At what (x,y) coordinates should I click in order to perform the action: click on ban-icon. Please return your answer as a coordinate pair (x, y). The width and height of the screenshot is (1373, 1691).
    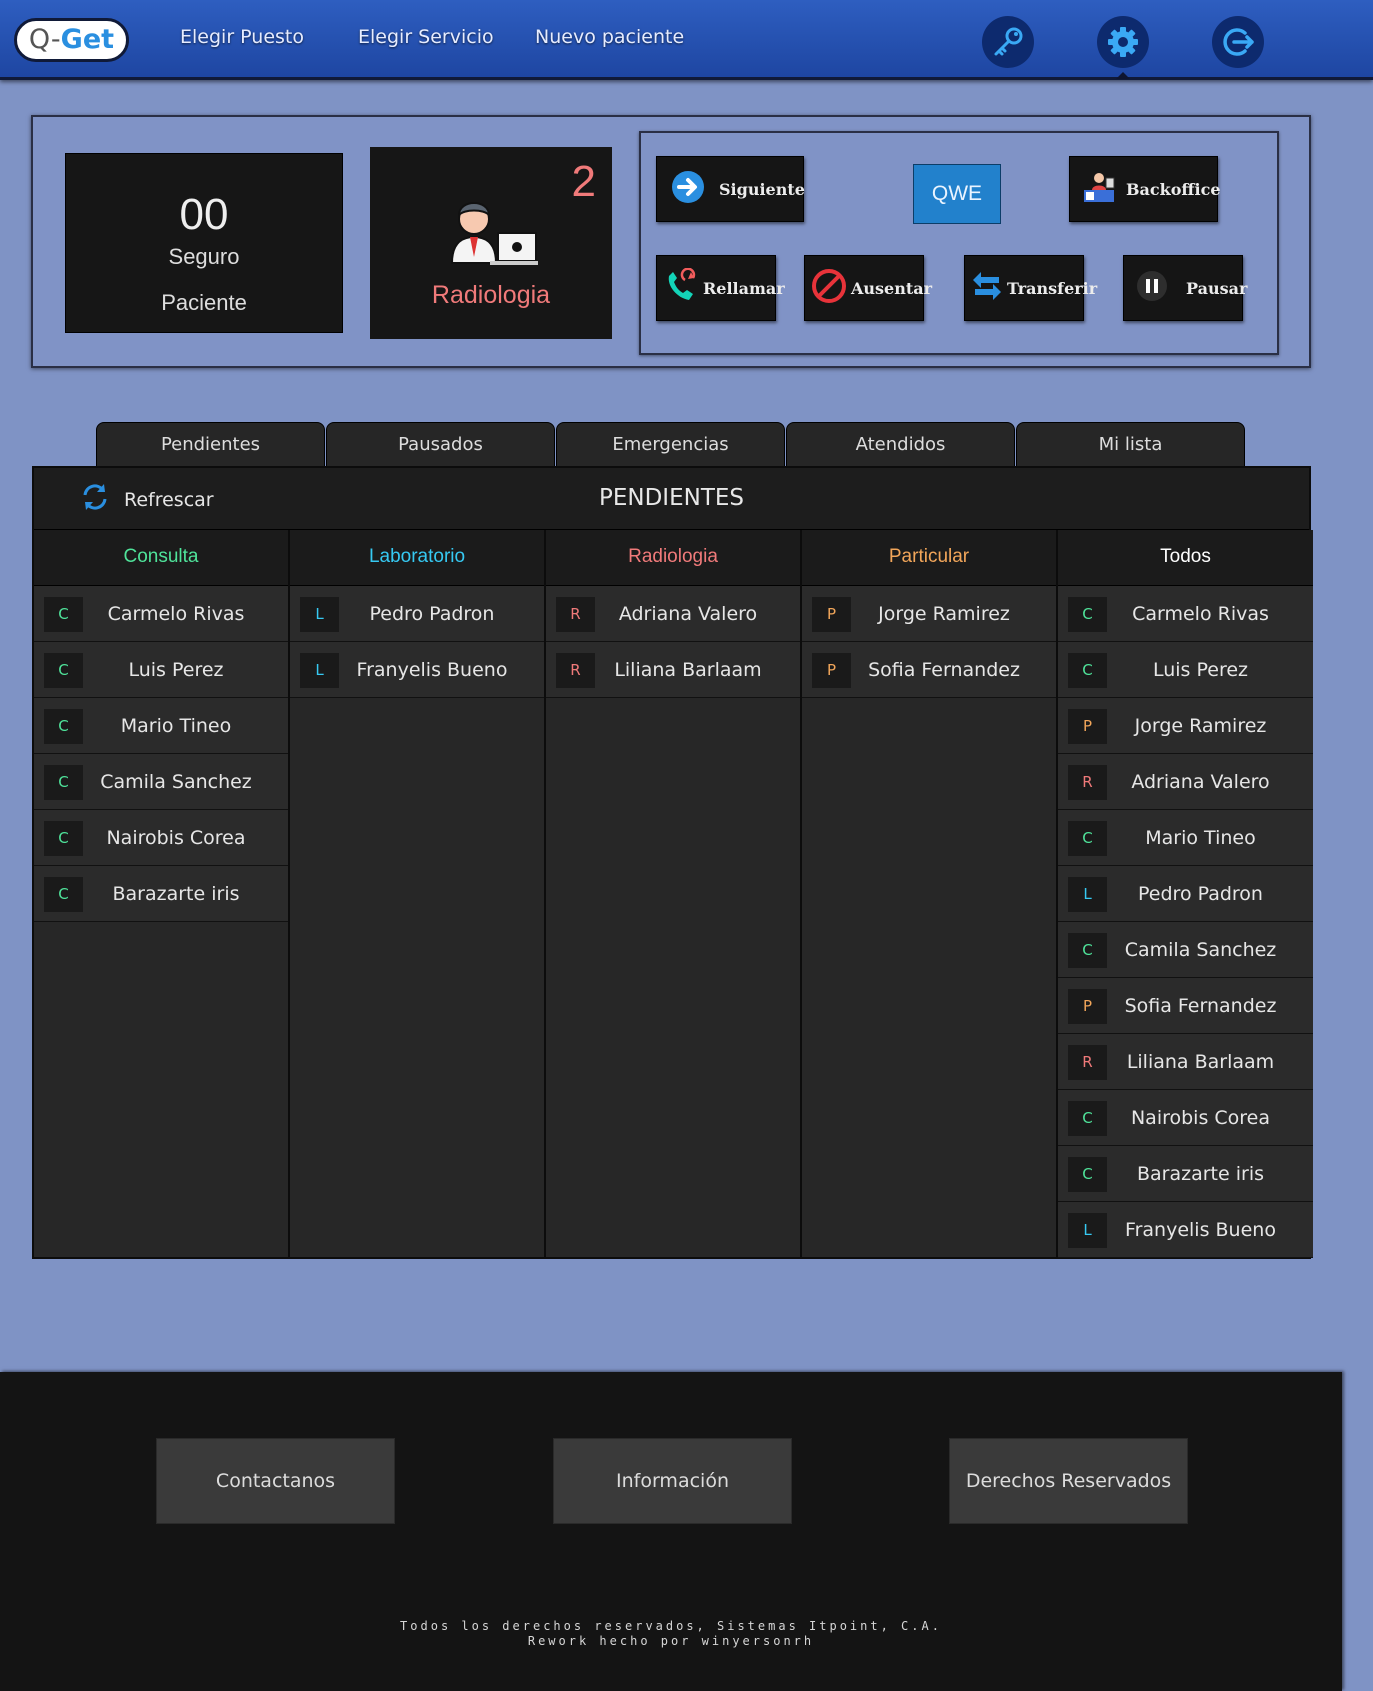
    Looking at the image, I should click on (829, 288).